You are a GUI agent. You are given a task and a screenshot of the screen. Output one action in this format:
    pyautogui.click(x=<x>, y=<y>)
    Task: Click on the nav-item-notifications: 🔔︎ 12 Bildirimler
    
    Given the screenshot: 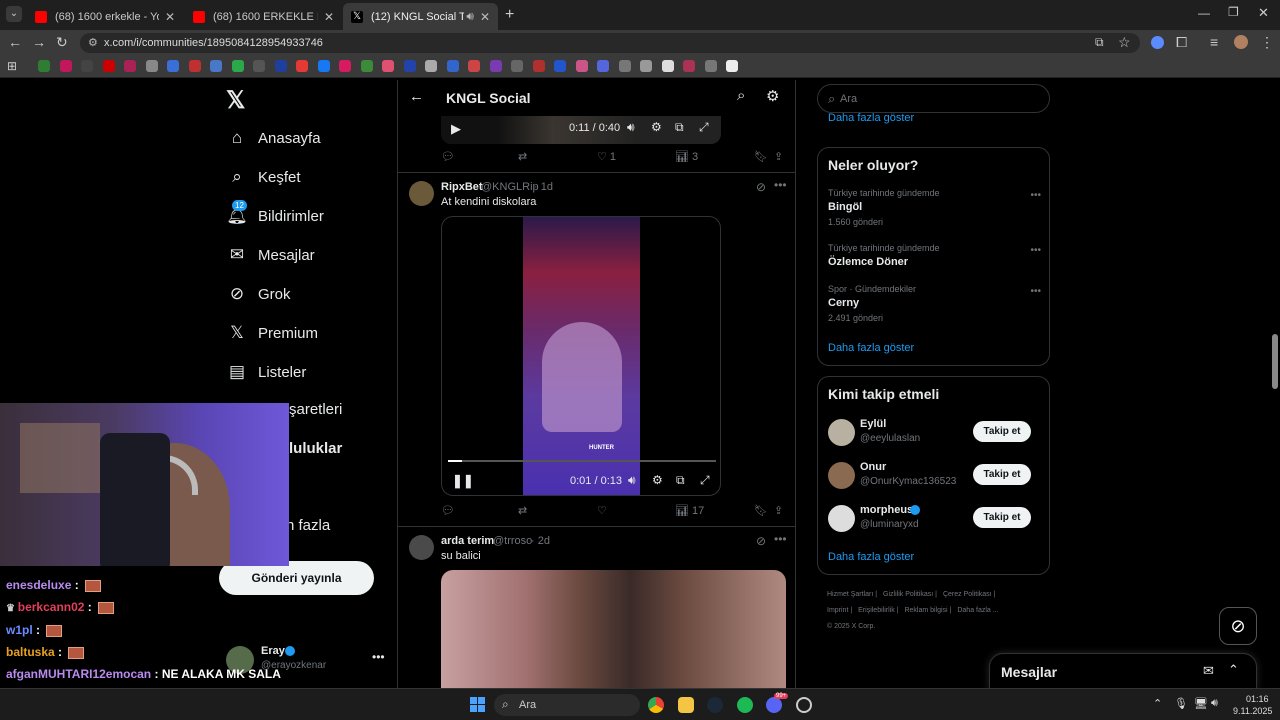 What is the action you would take?
    pyautogui.click(x=275, y=213)
    